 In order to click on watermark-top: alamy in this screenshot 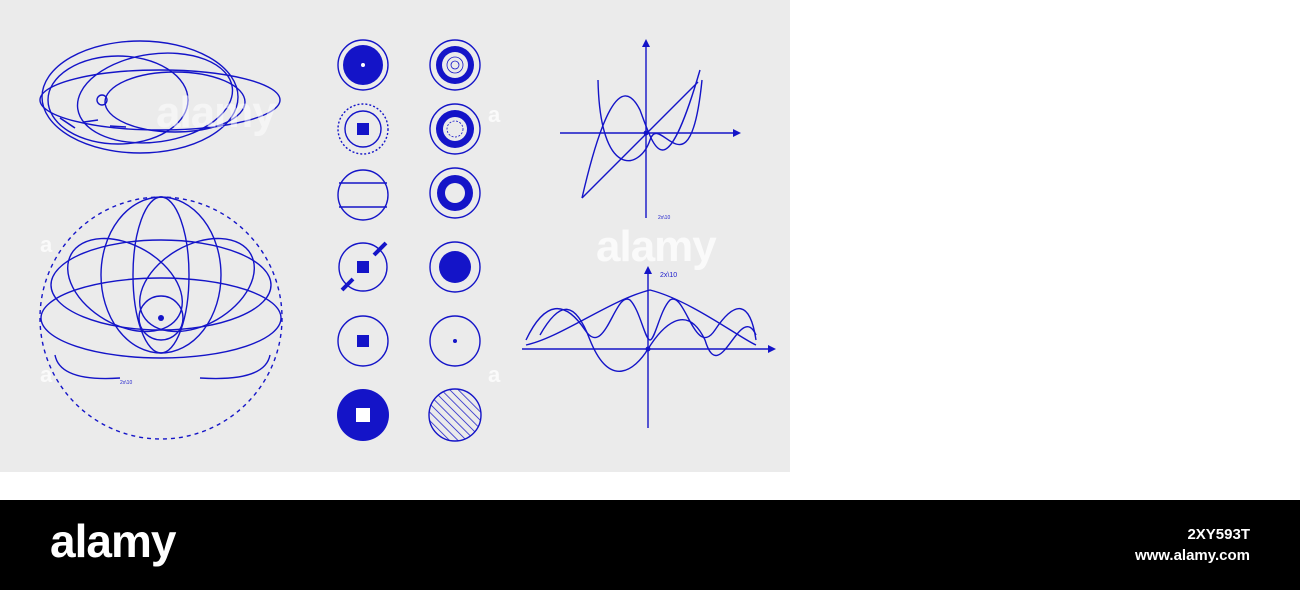, I will do `click(216, 112)`.